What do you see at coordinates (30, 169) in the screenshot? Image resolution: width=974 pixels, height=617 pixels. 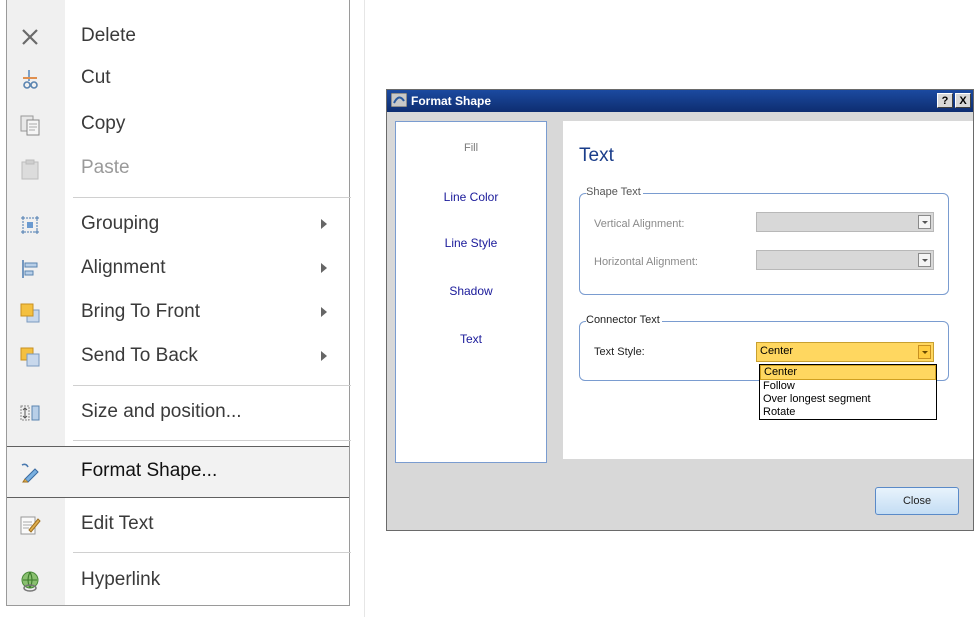 I see `paste-icon` at bounding box center [30, 169].